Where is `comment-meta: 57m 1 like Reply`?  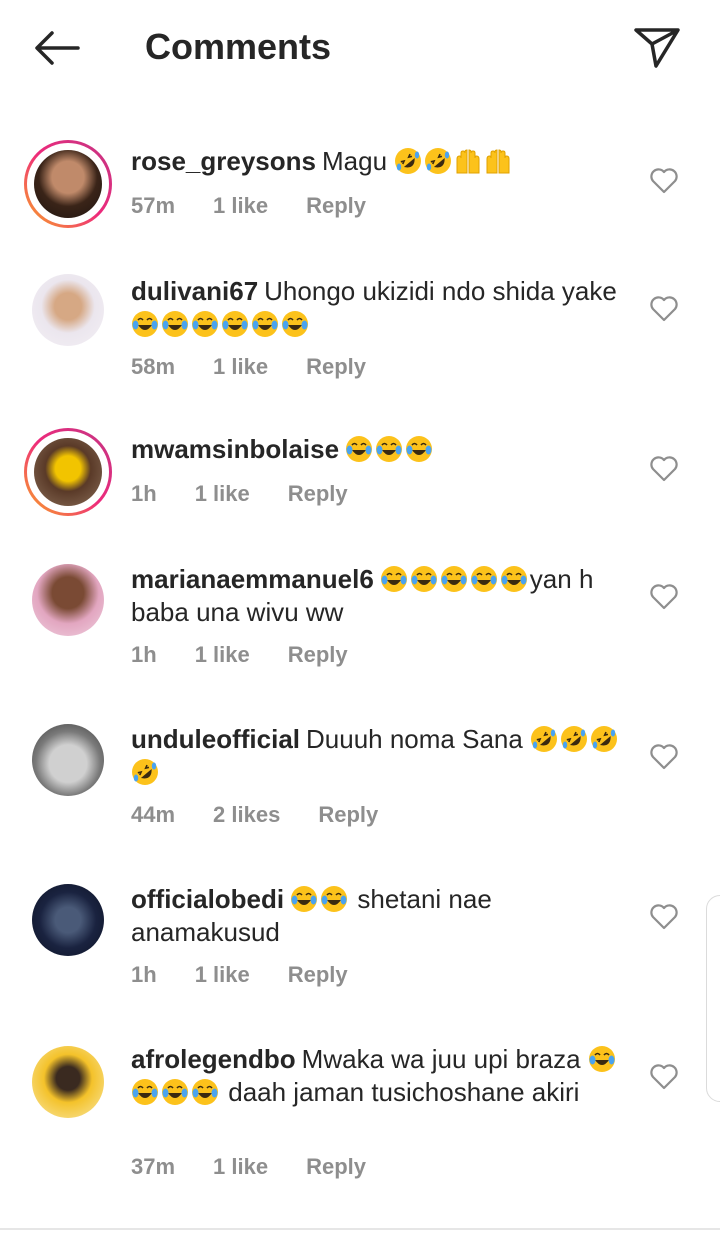 comment-meta: 57m 1 like Reply is located at coordinates (267, 206).